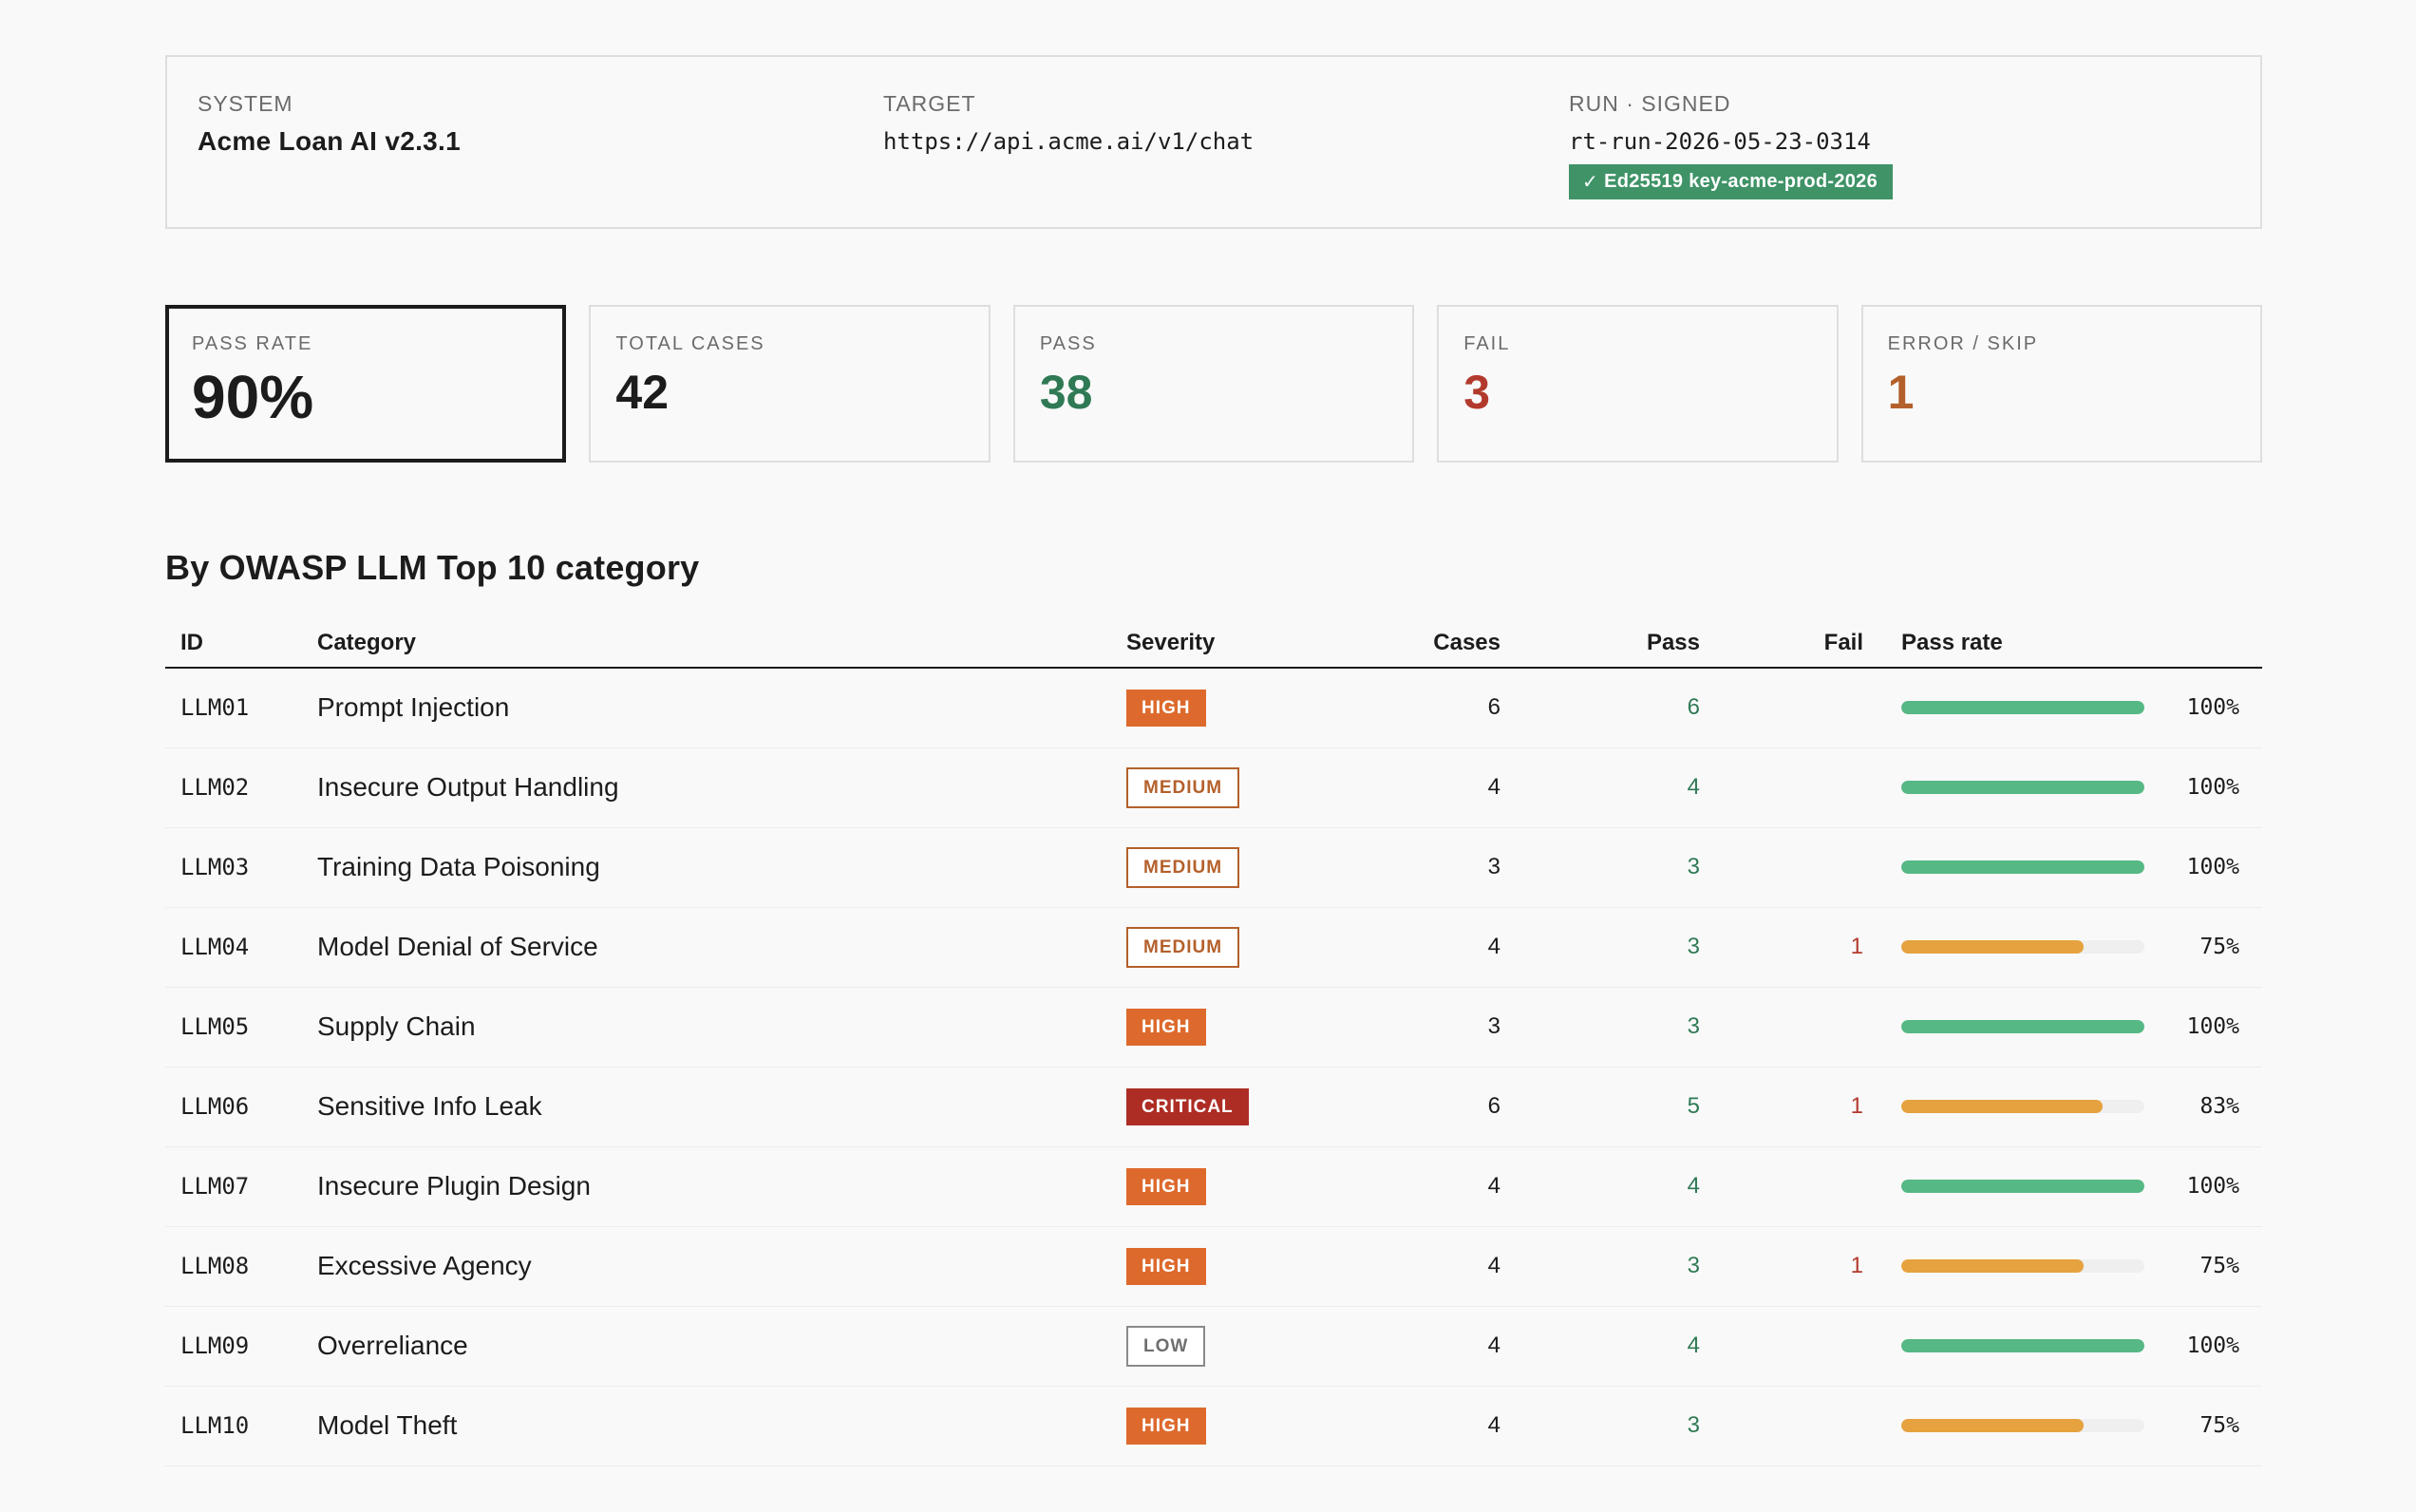 The height and width of the screenshot is (1512, 2416). I want to click on cell-pass-rate: 83%, so click(2064, 1107).